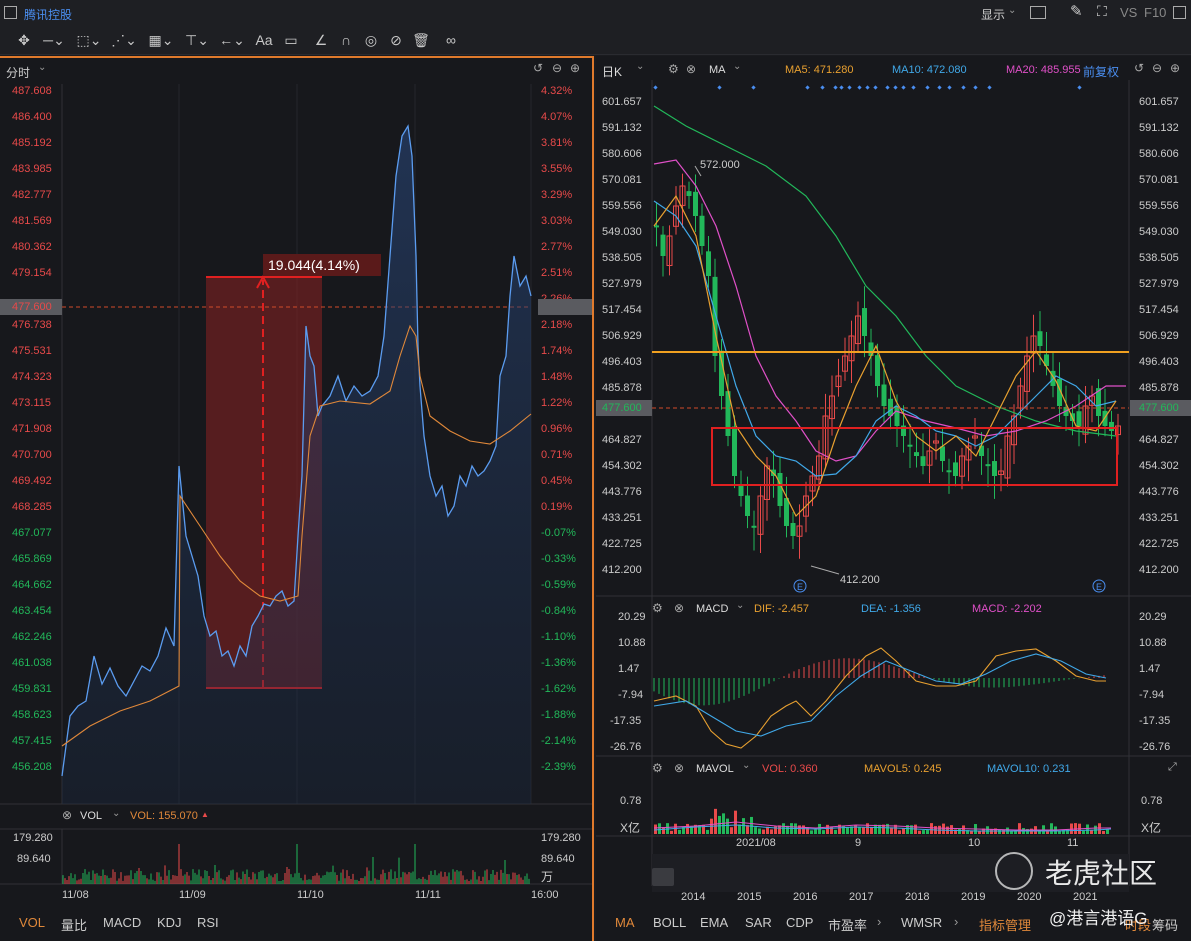 The image size is (1191, 941). What do you see at coordinates (1159, 102) in the screenshot?
I see `price-tick: 601.657` at bounding box center [1159, 102].